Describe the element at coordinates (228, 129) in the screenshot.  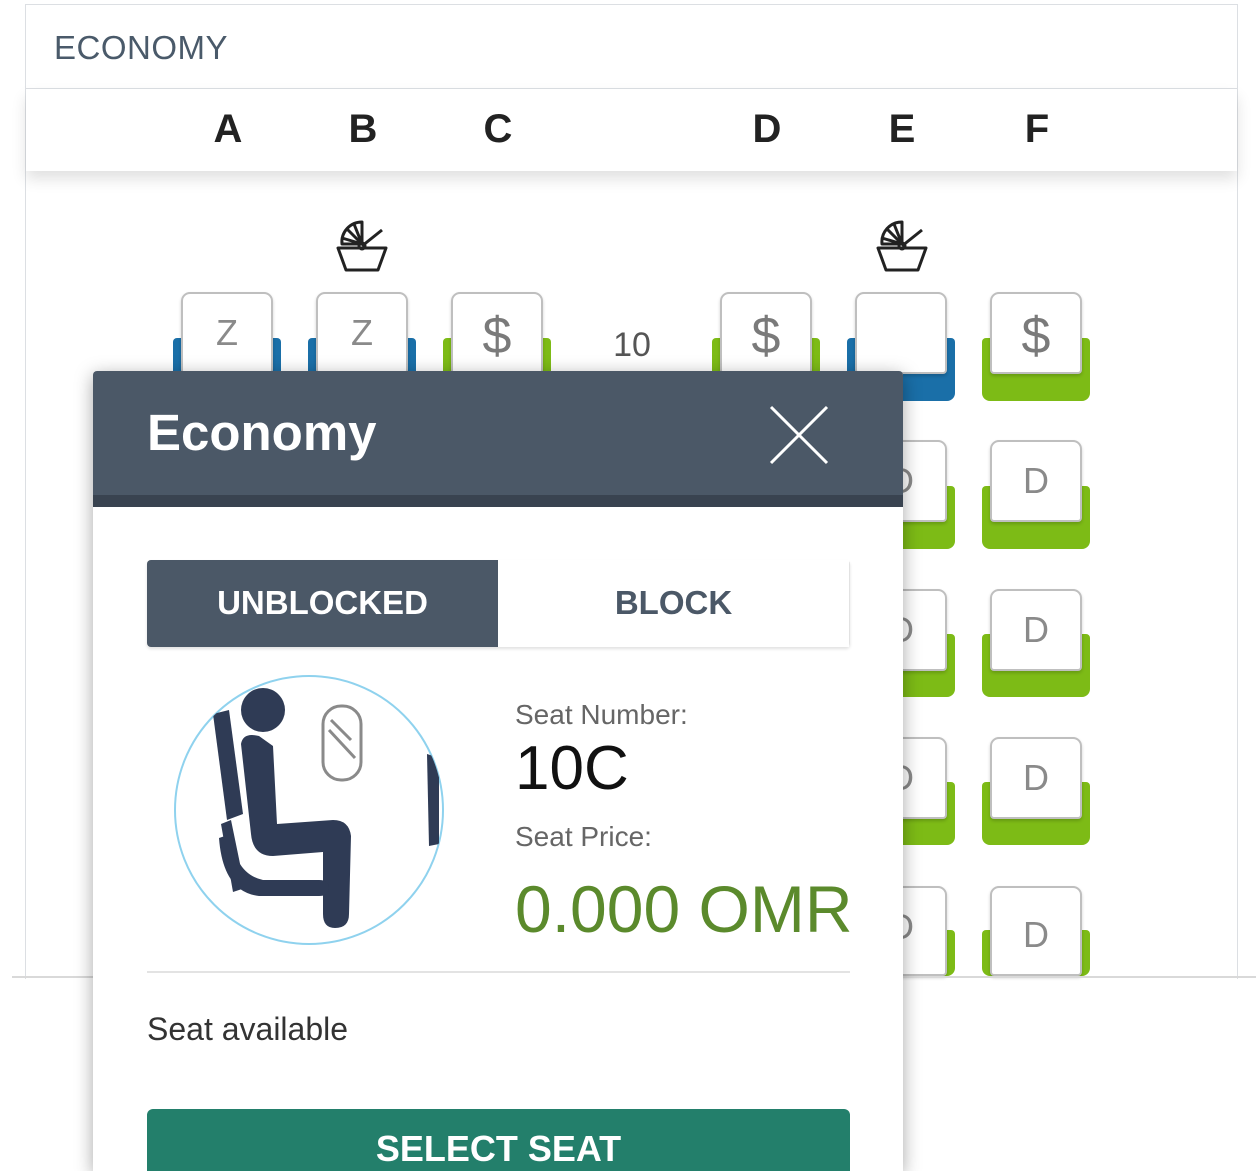
I see `column-label-a: A` at that location.